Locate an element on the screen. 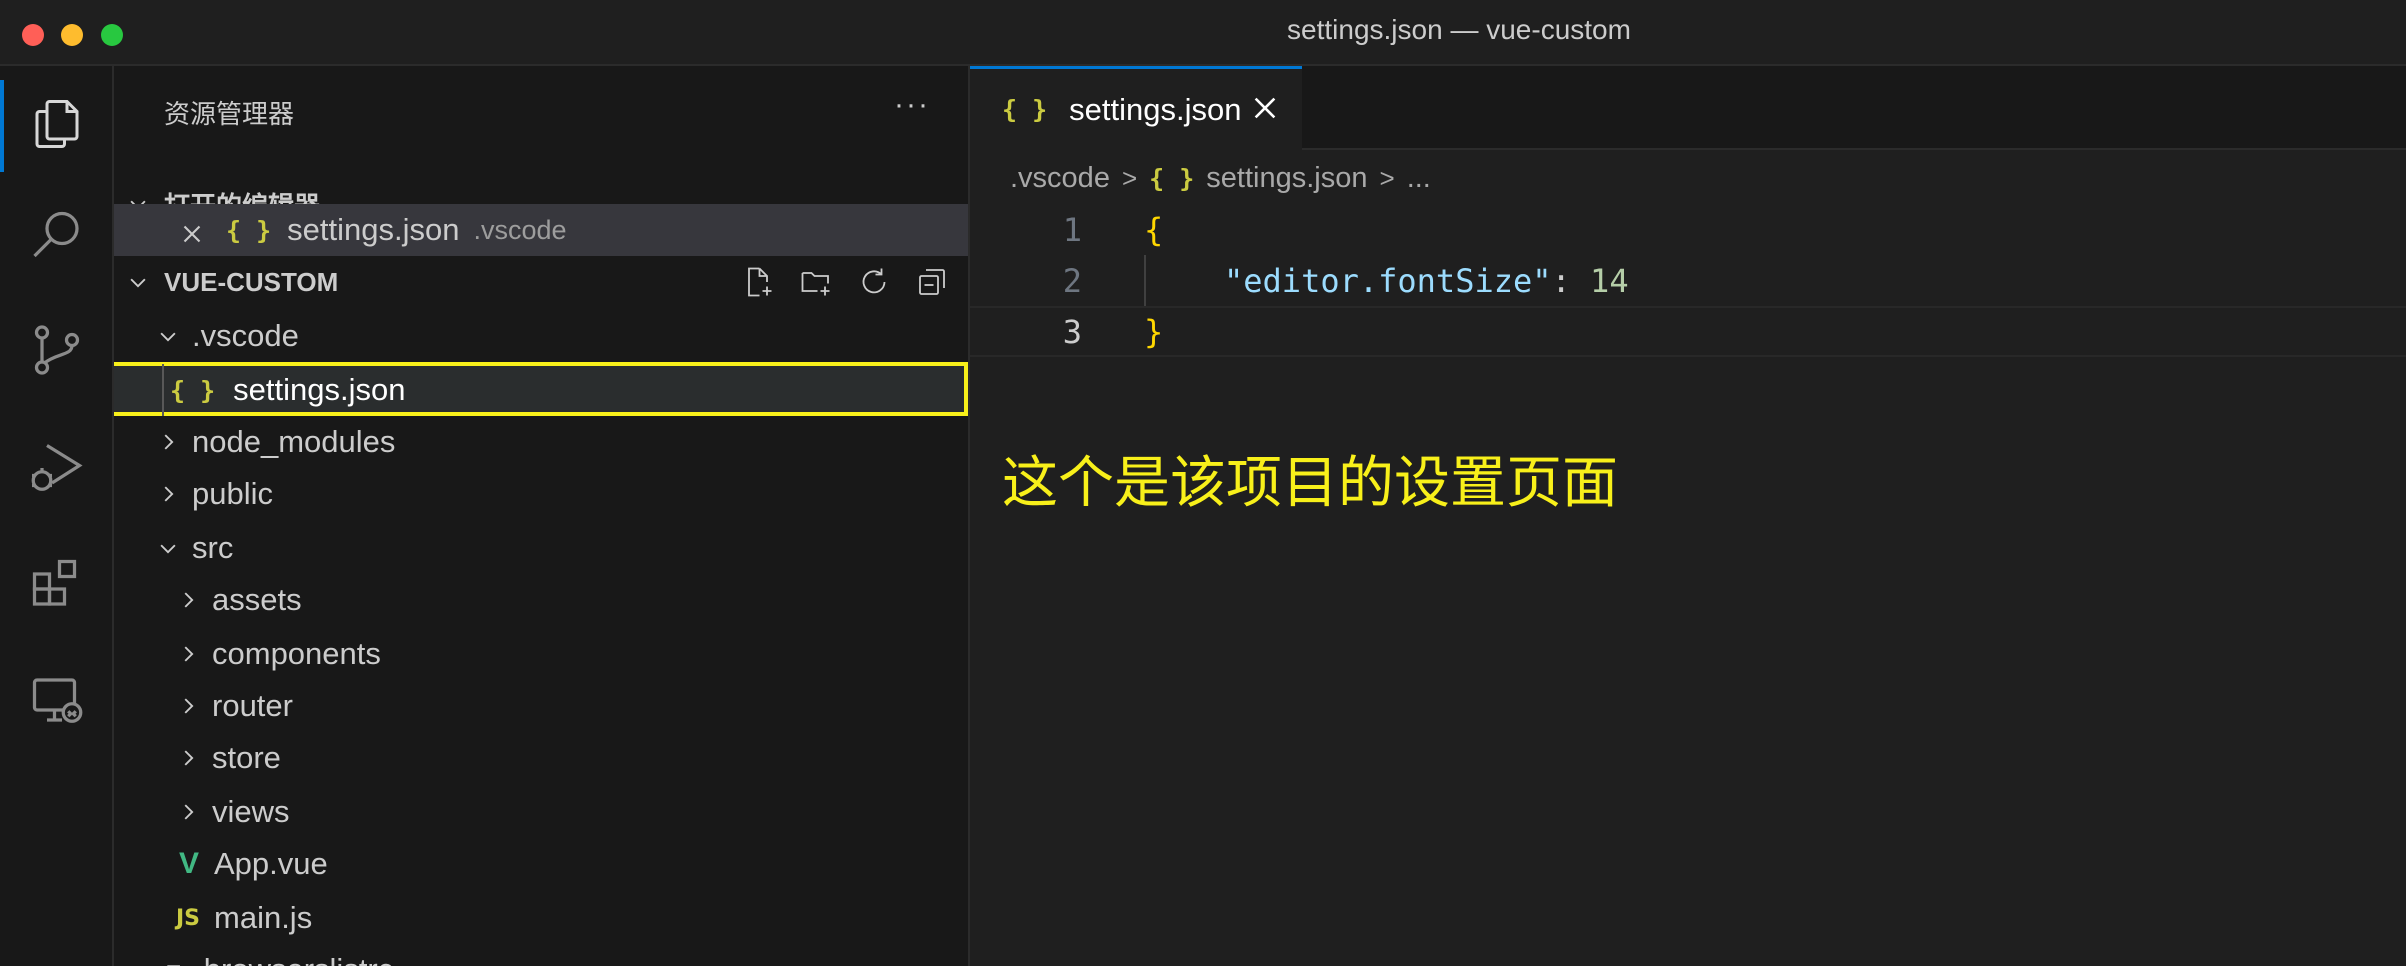 This screenshot has height=966, width=2406. explorer-title: 资源管理器 is located at coordinates (229, 114).